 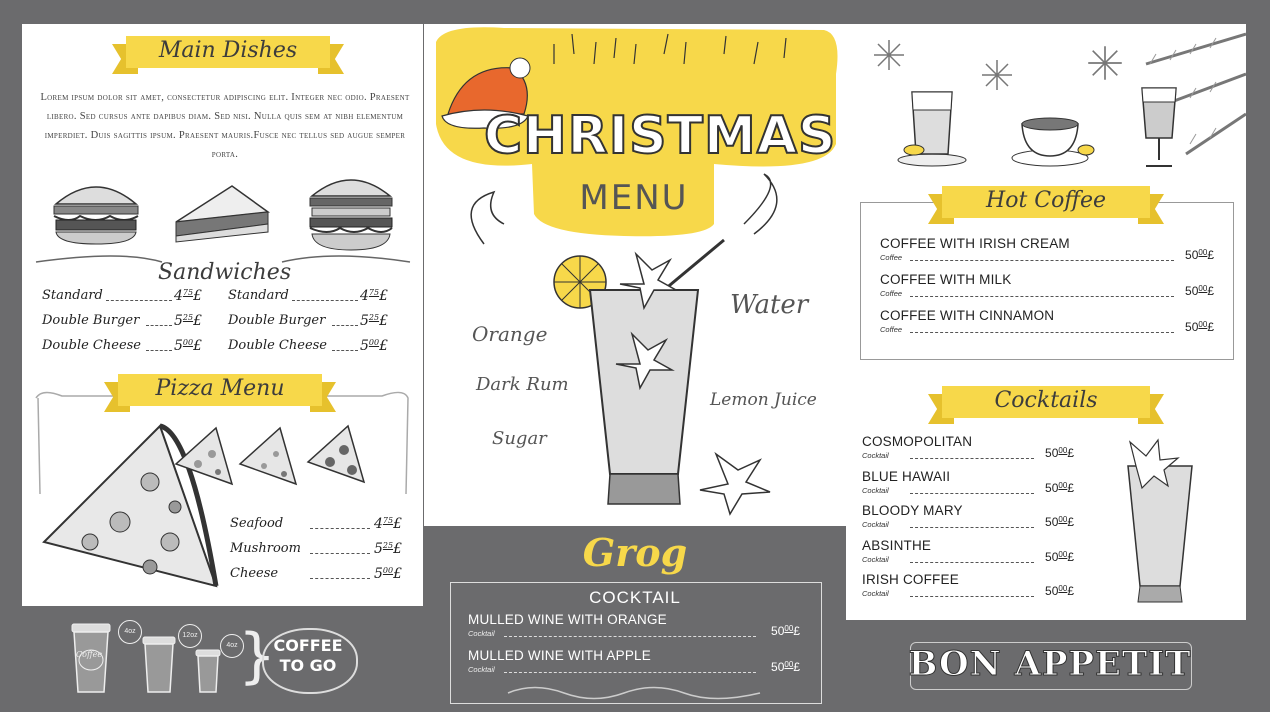 I want to click on label-orange: Orange, so click(x=510, y=334).